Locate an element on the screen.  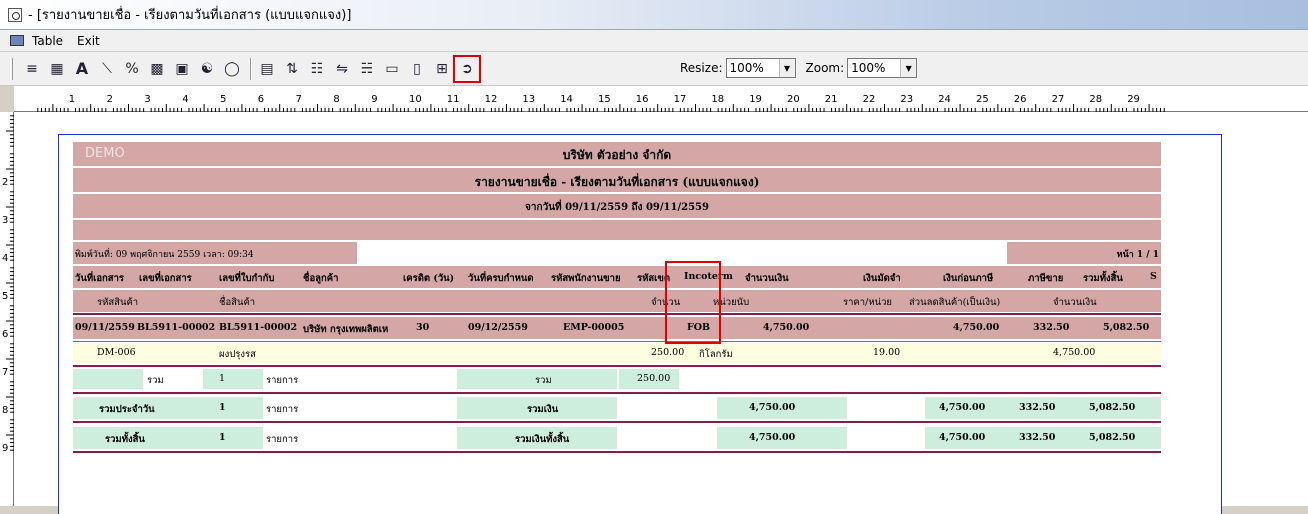
ruler-label: 13 is located at coordinates (528, 99).